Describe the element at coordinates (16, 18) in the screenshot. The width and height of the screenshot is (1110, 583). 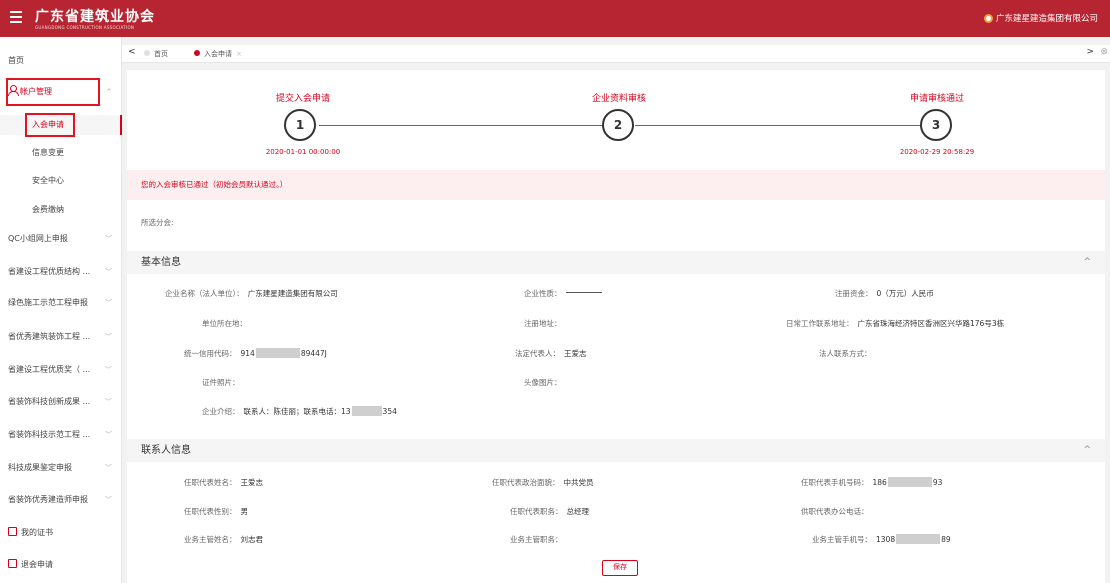
I see `menu-icon` at that location.